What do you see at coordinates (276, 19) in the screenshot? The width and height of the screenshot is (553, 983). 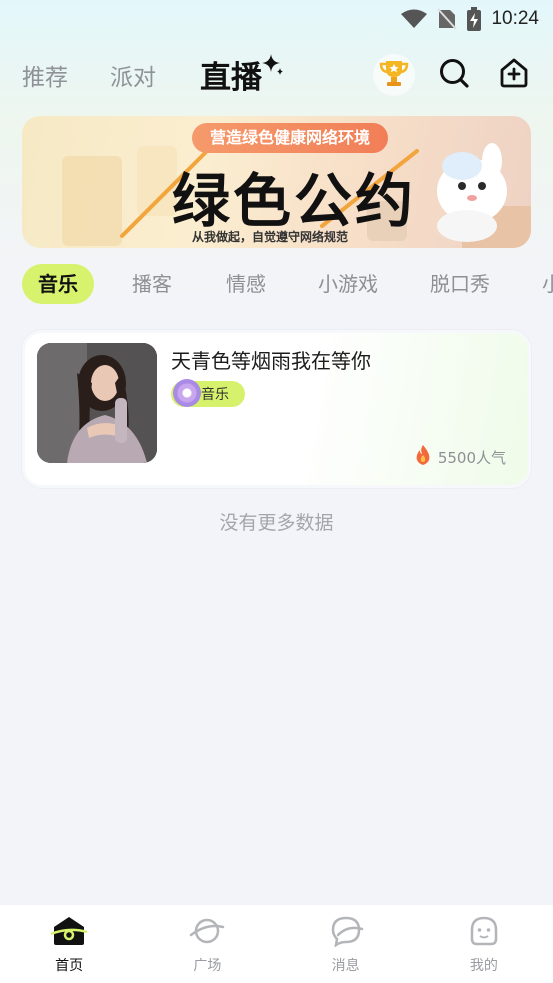 I see `status-bar: 10:24` at bounding box center [276, 19].